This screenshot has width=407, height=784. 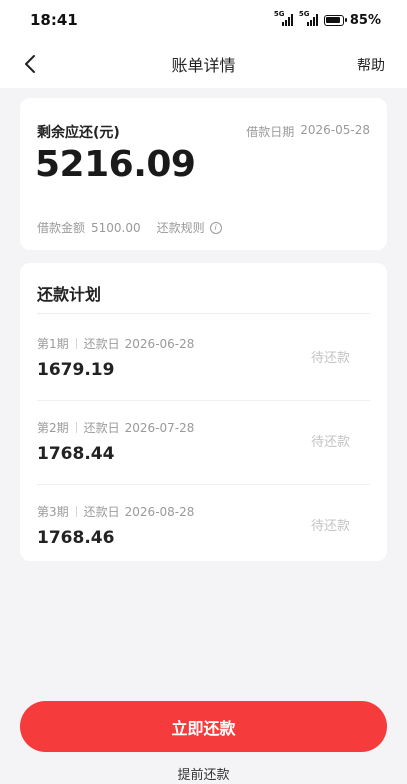 I want to click on battery-icon, so click(x=335, y=20).